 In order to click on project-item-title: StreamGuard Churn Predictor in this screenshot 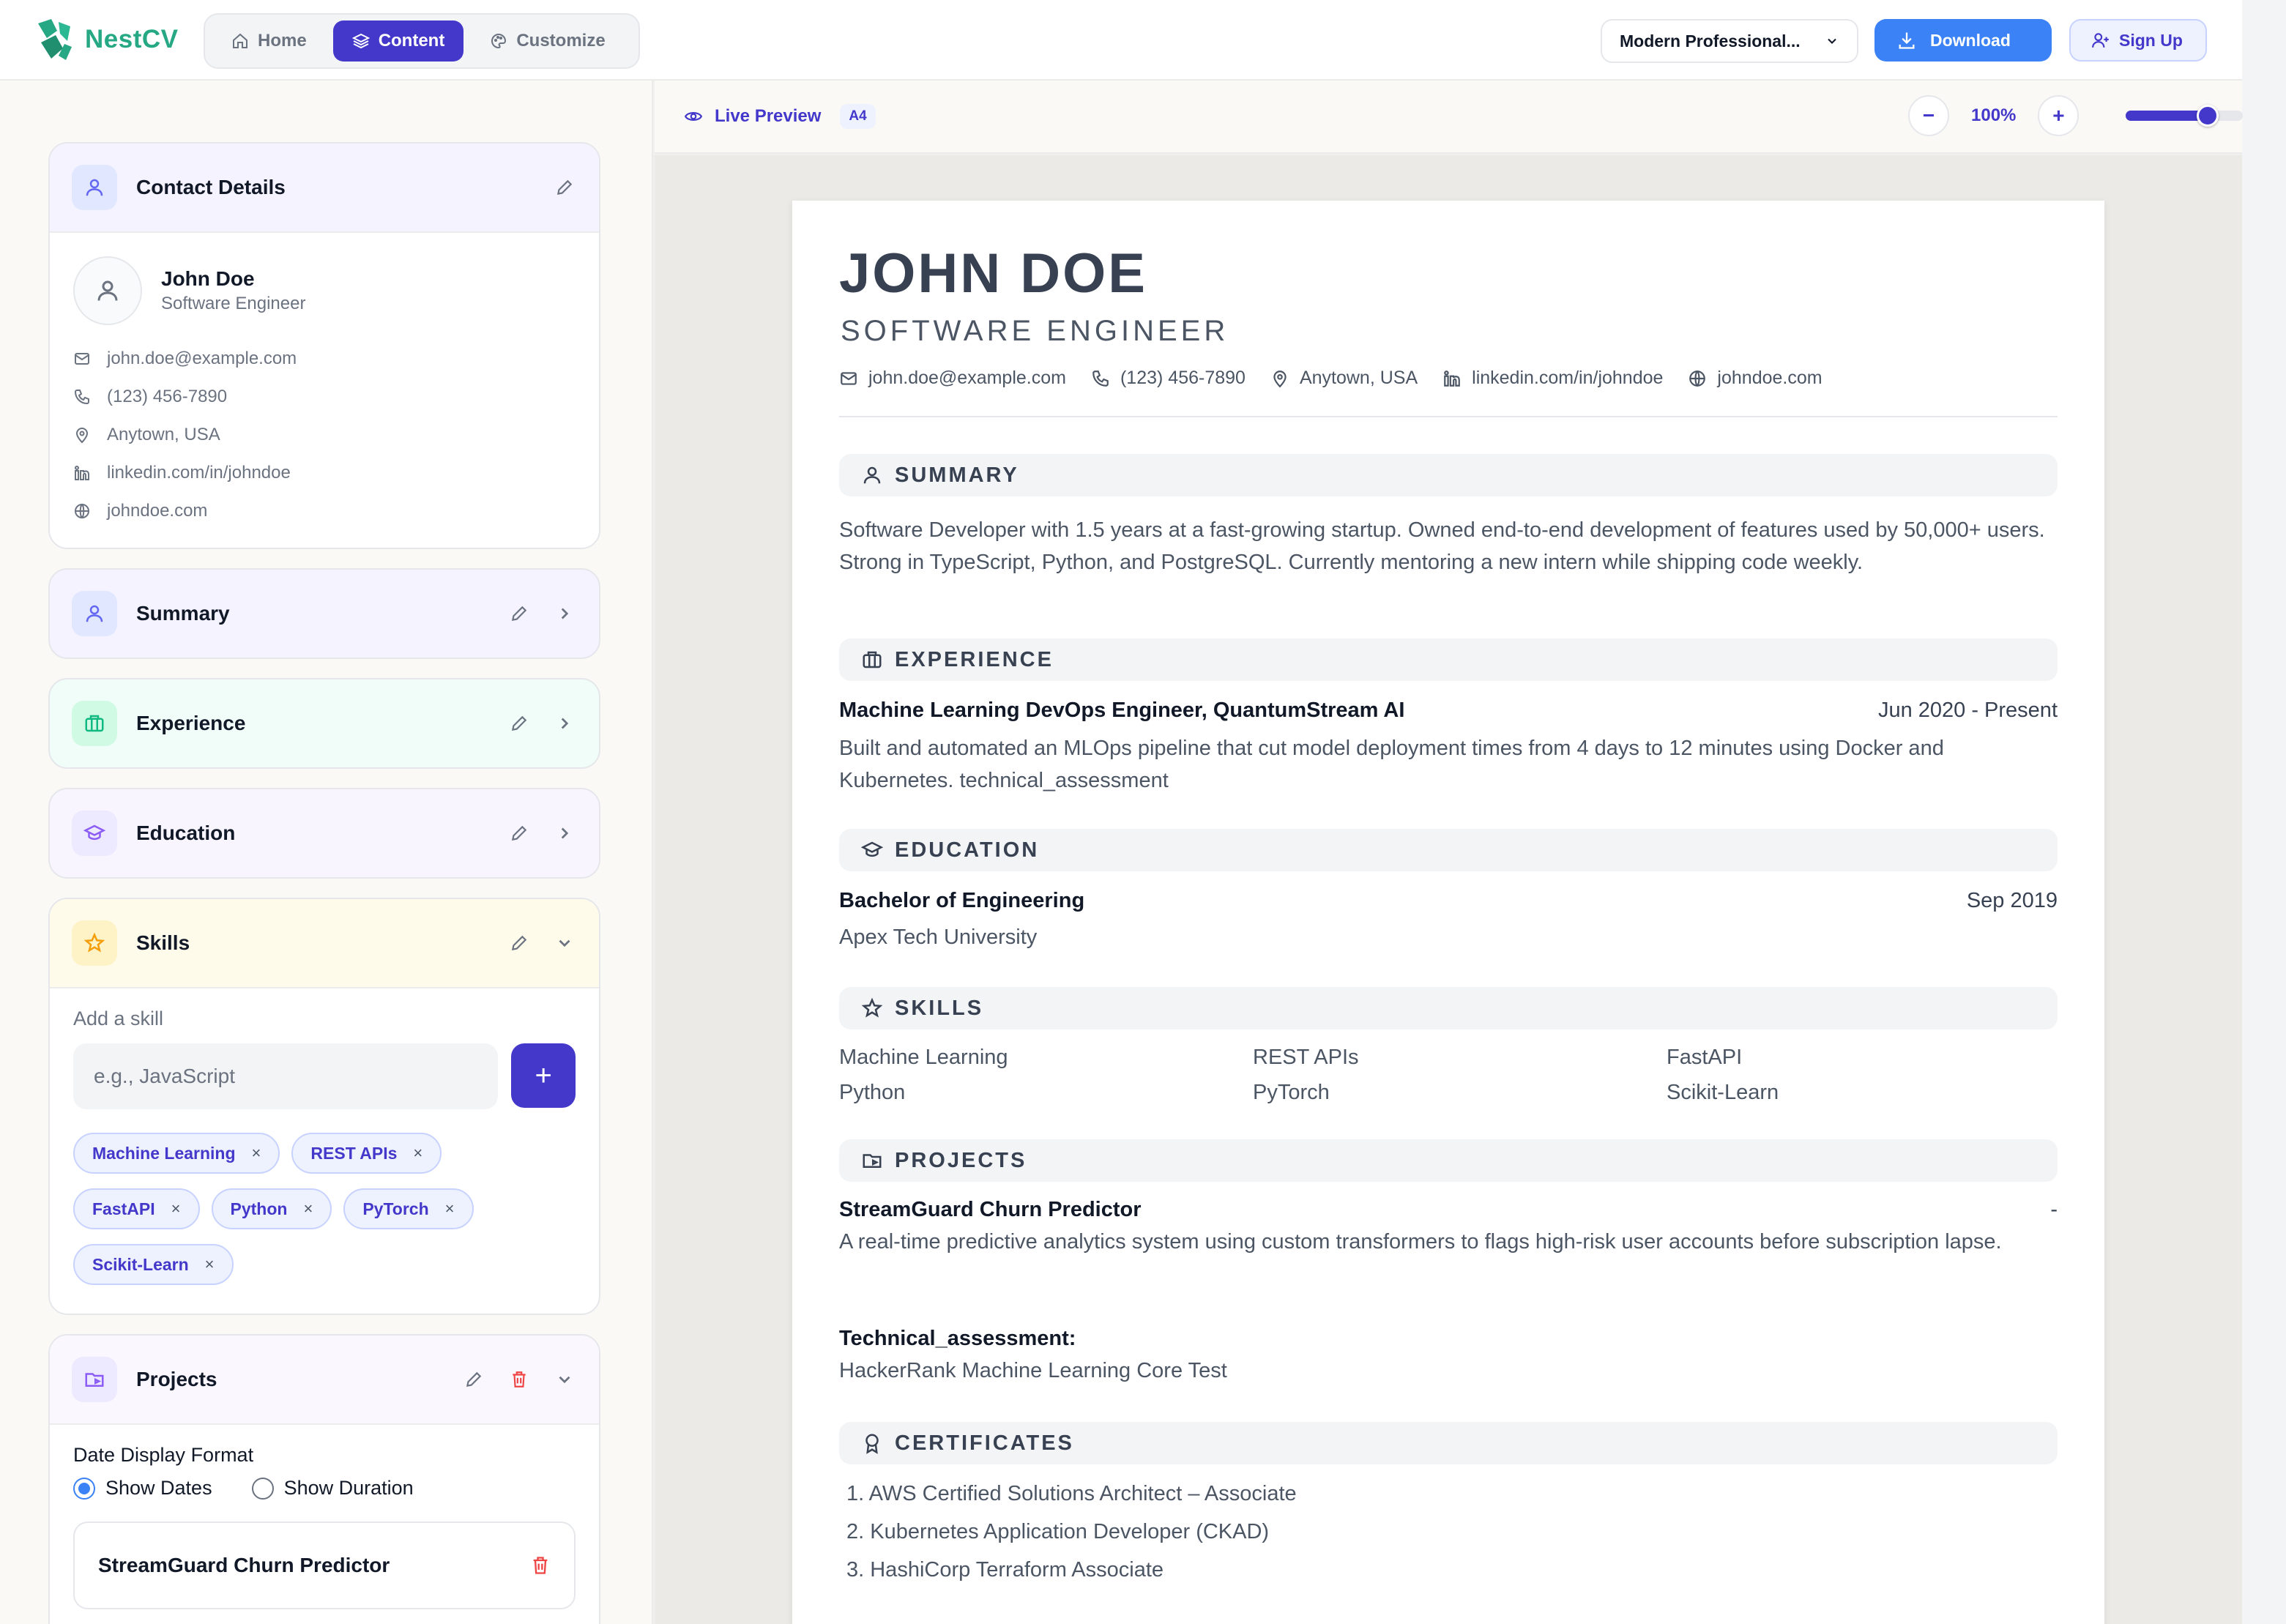, I will do `click(244, 1565)`.